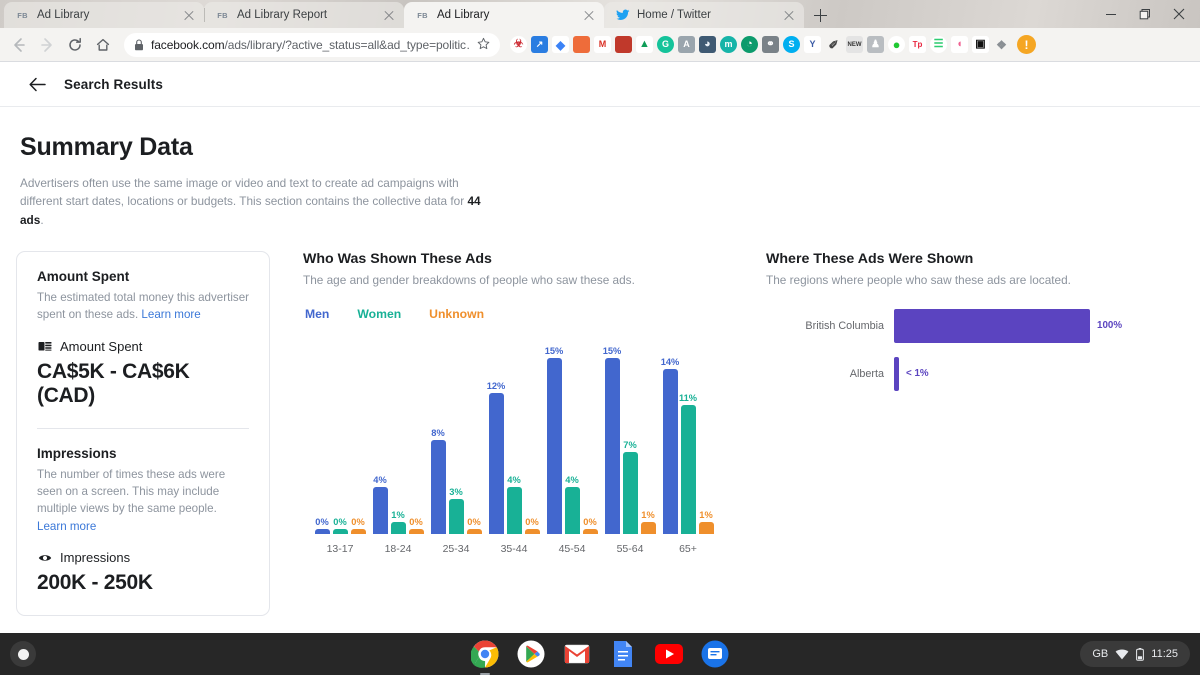  What do you see at coordinates (282, 15) in the screenshot?
I see `tab-title: Ad Library Report` at bounding box center [282, 15].